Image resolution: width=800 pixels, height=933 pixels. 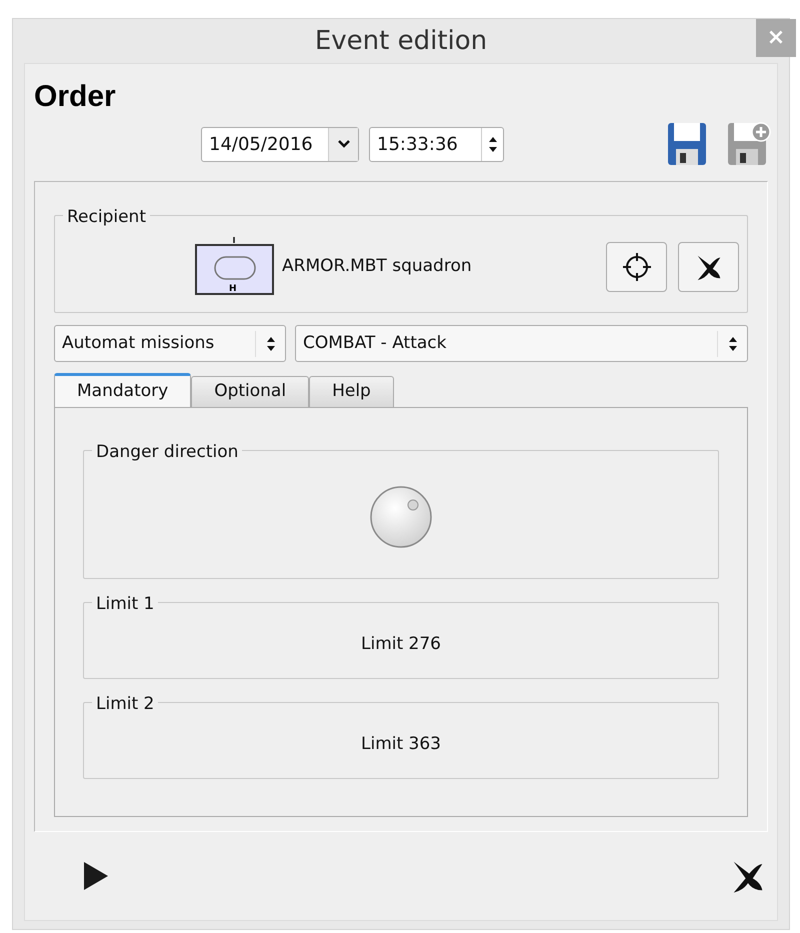 What do you see at coordinates (250, 391) in the screenshot?
I see `tab: Optional` at bounding box center [250, 391].